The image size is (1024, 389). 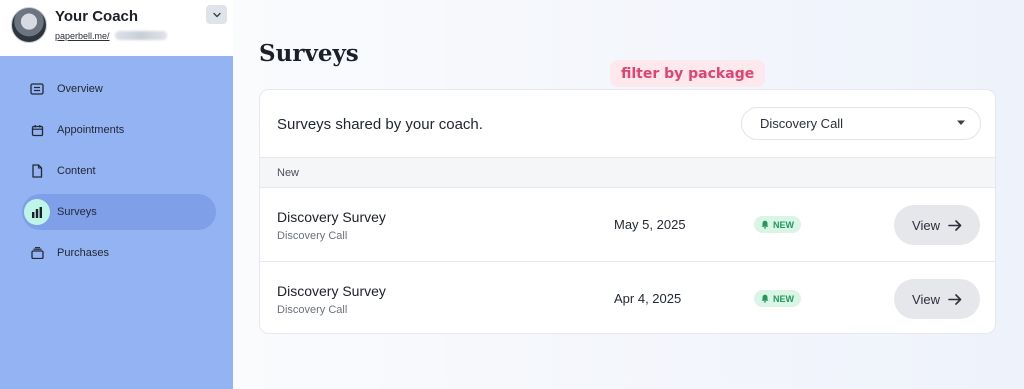 I want to click on sidebar-item-appointments: Appointments, so click(x=119, y=130).